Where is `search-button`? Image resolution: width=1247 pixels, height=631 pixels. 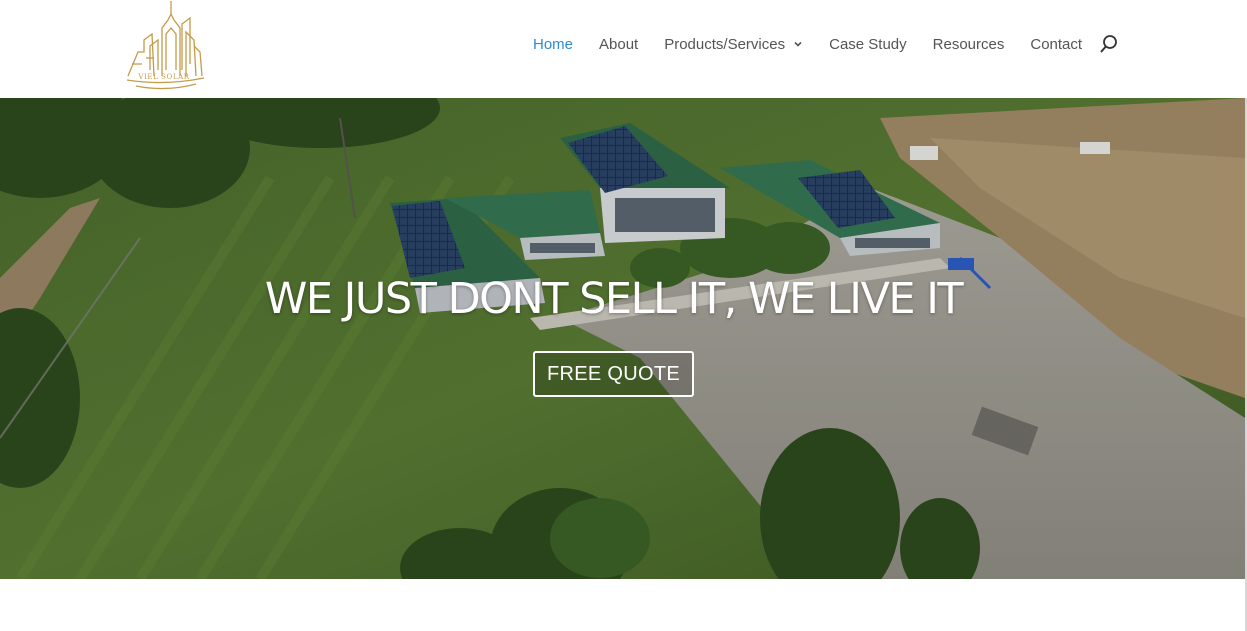 search-button is located at coordinates (1109, 45).